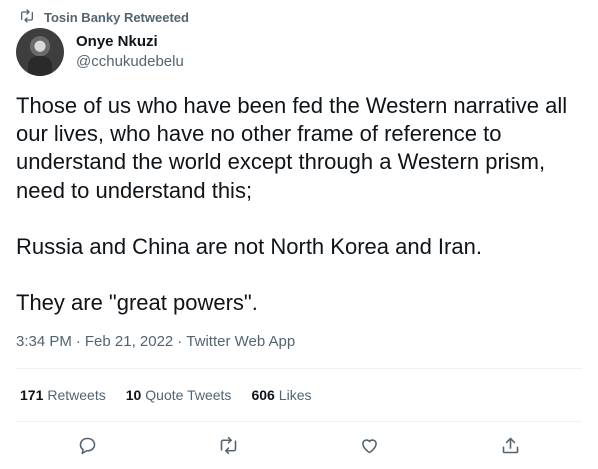 The image size is (598, 469). I want to click on retweet-context: Tosin Banky Retweeted, so click(104, 17).